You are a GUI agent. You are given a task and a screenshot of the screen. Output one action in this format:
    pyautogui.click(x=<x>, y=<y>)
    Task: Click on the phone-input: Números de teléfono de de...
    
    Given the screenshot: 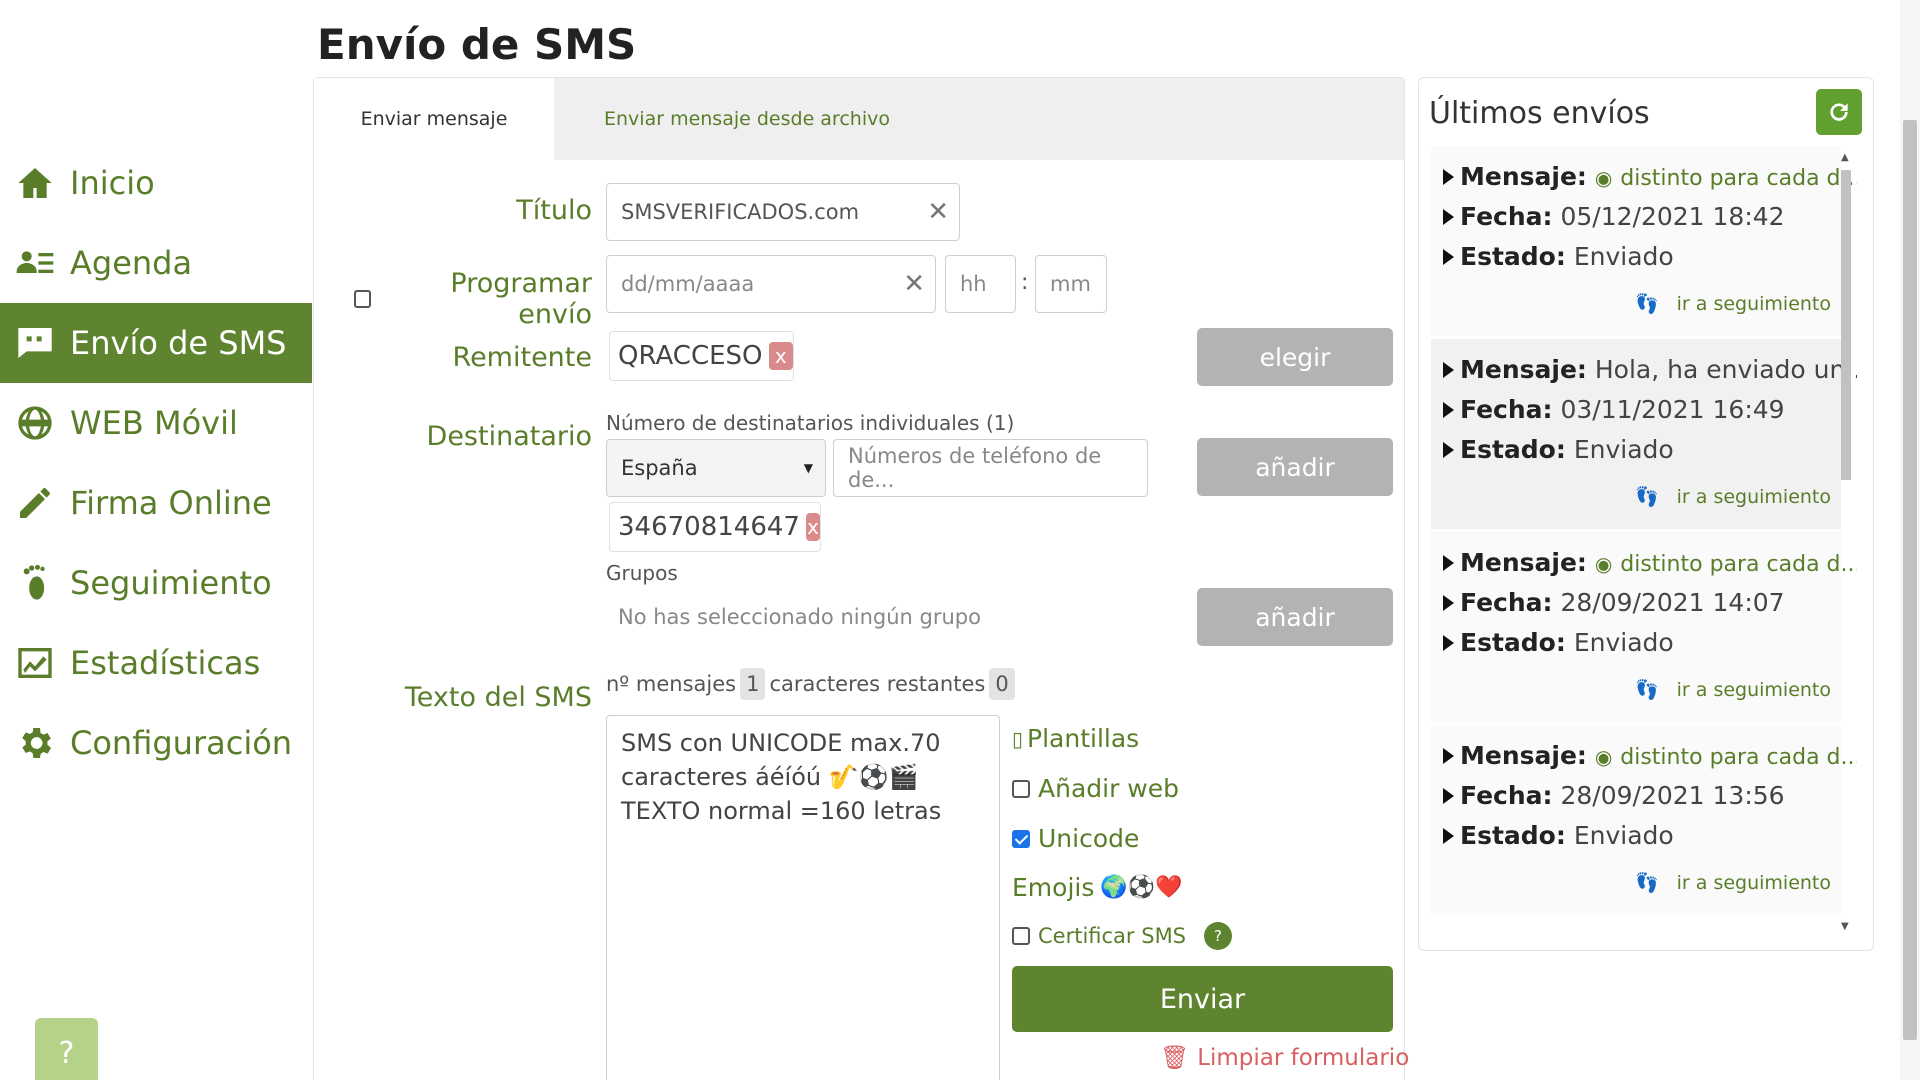 What is the action you would take?
    pyautogui.click(x=990, y=468)
    